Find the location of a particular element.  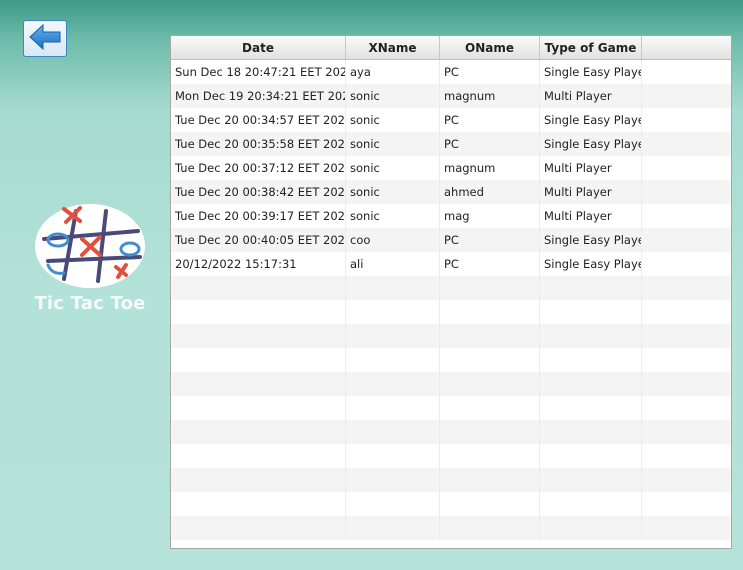

date-cell: Tue Dec 20 00:39:17 EET 2022 is located at coordinates (258, 216).